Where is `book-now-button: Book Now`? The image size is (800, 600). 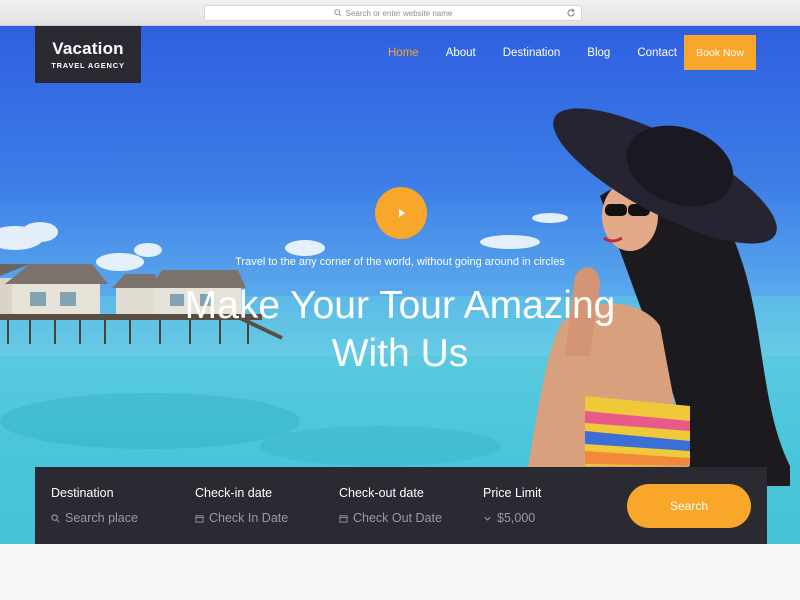 book-now-button: Book Now is located at coordinates (720, 52).